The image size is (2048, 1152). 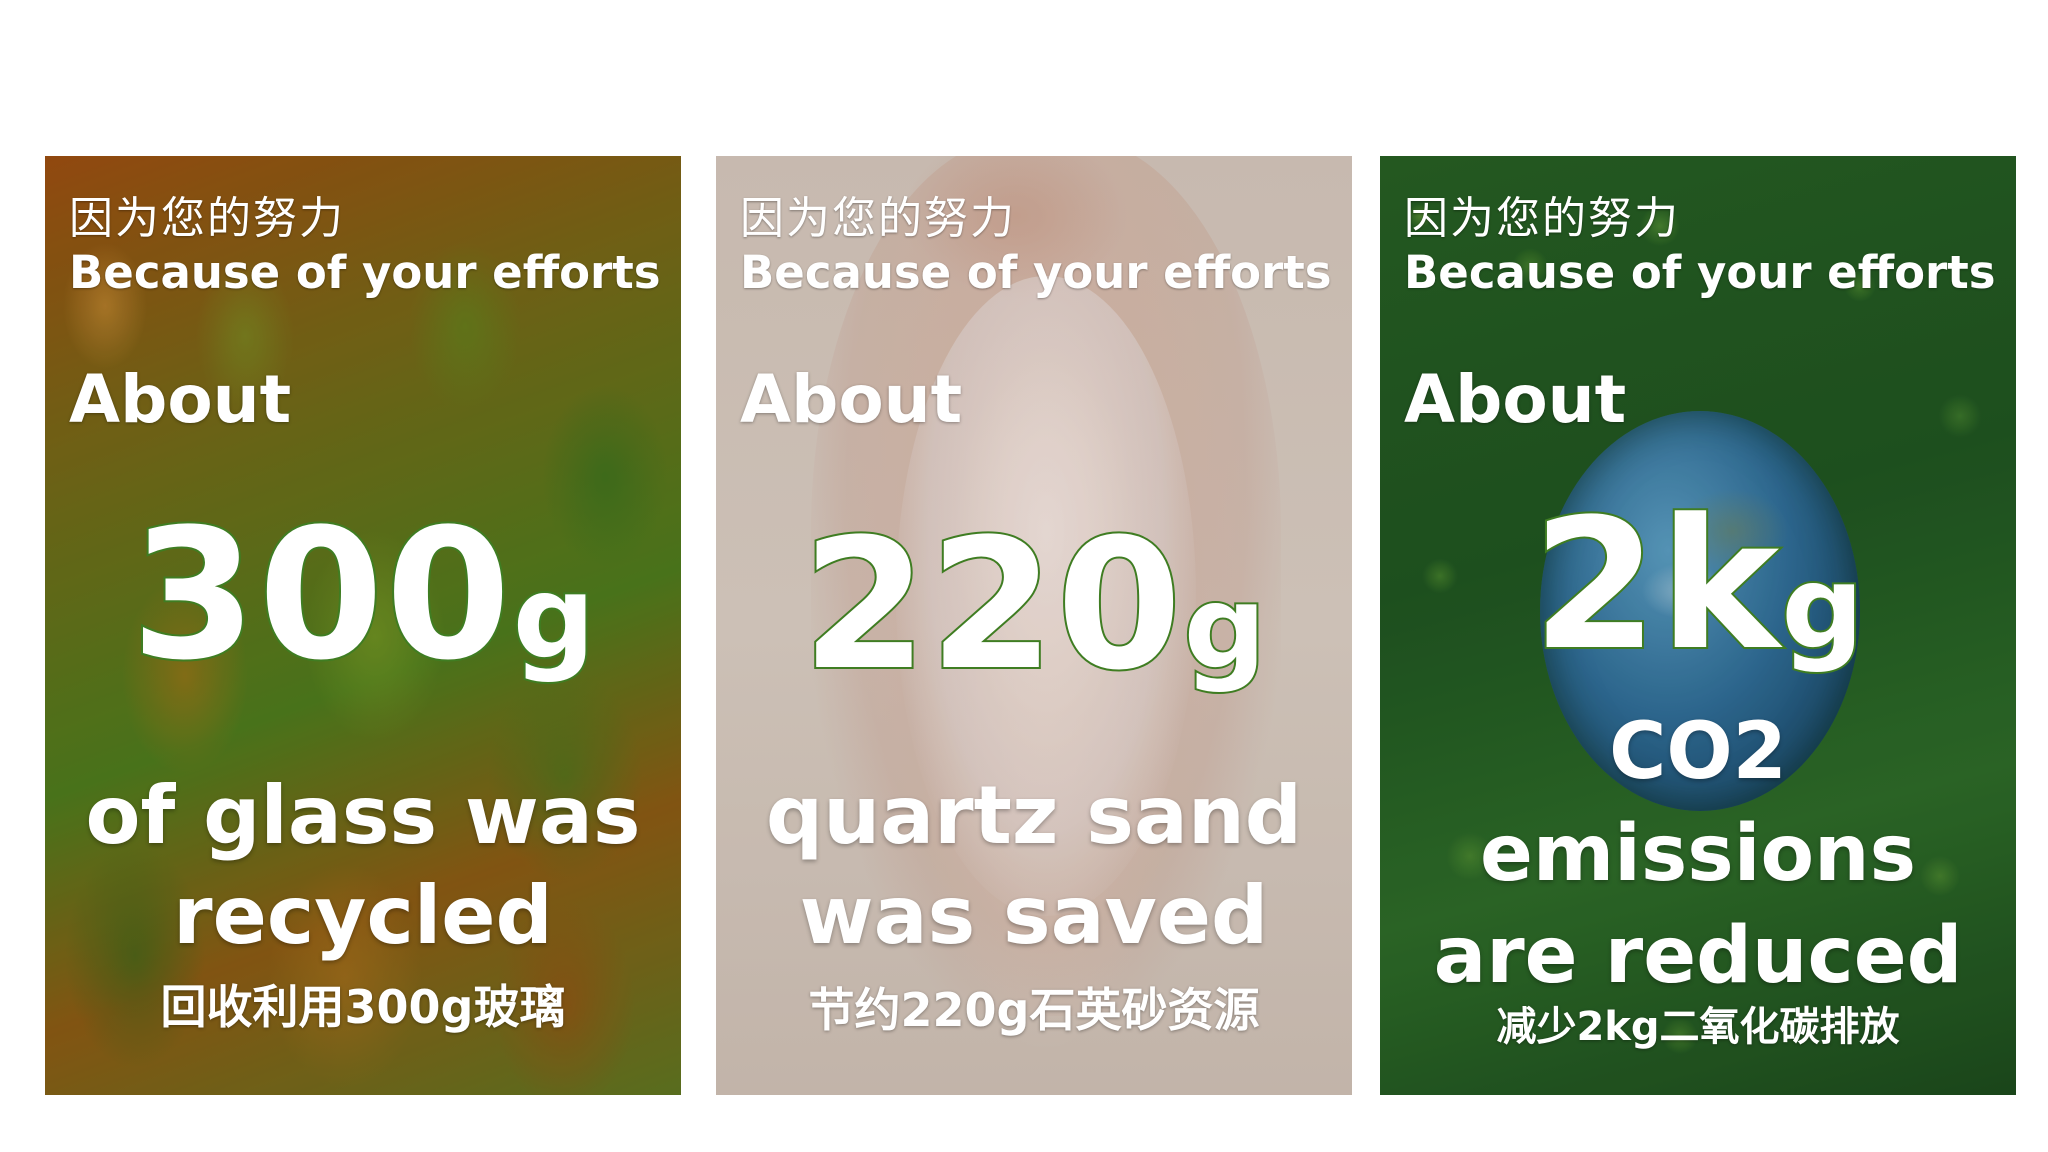 What do you see at coordinates (363, 866) in the screenshot?
I see `impact-description: of glass was recycled` at bounding box center [363, 866].